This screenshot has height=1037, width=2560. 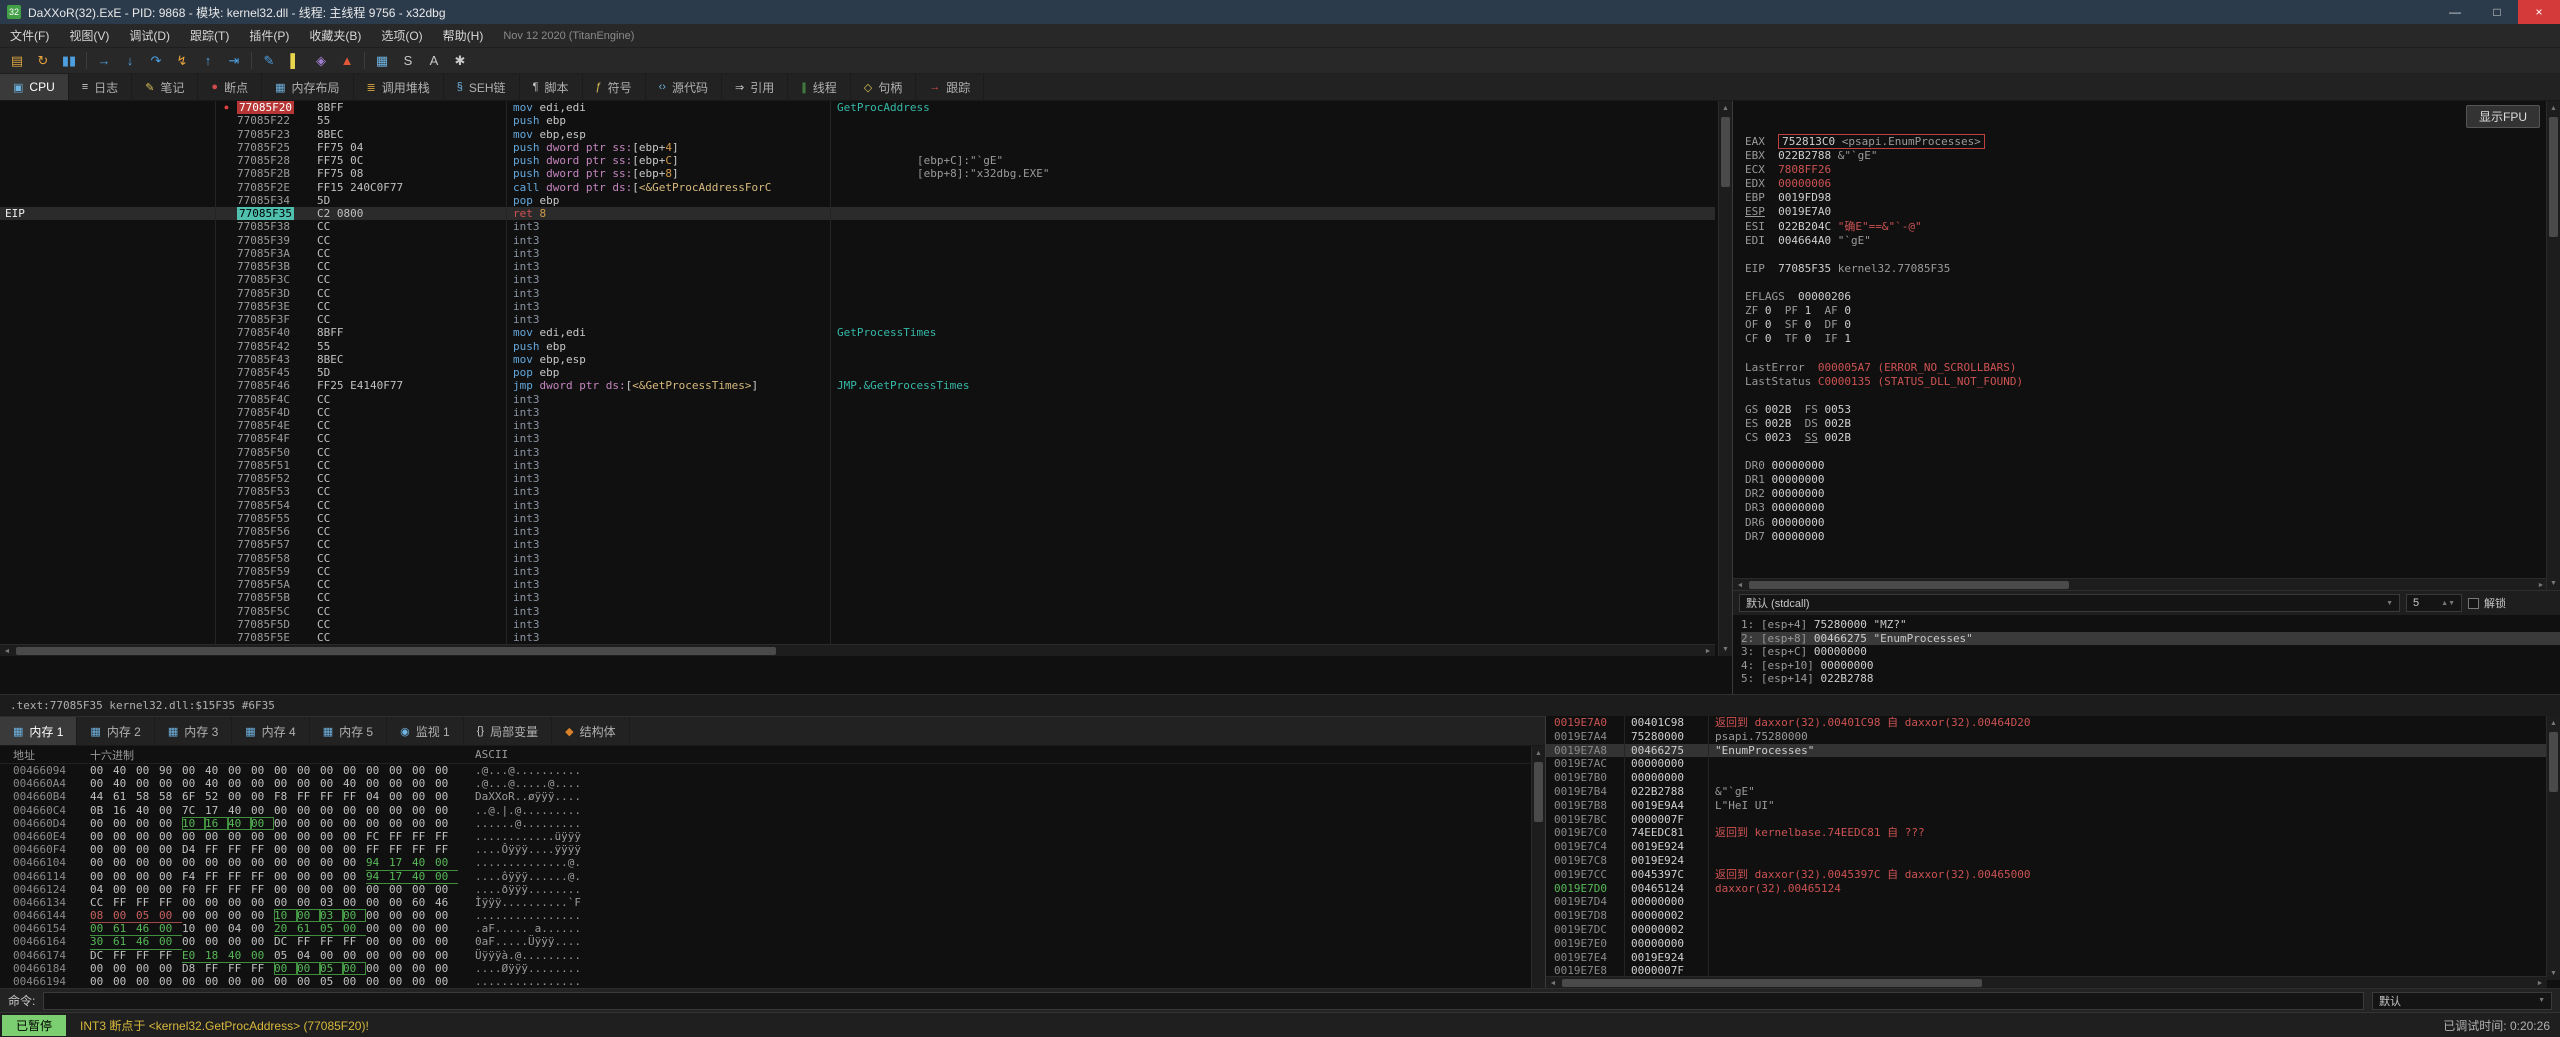 I want to click on disasm-row: 77085F50 CC int3, so click(x=857, y=452).